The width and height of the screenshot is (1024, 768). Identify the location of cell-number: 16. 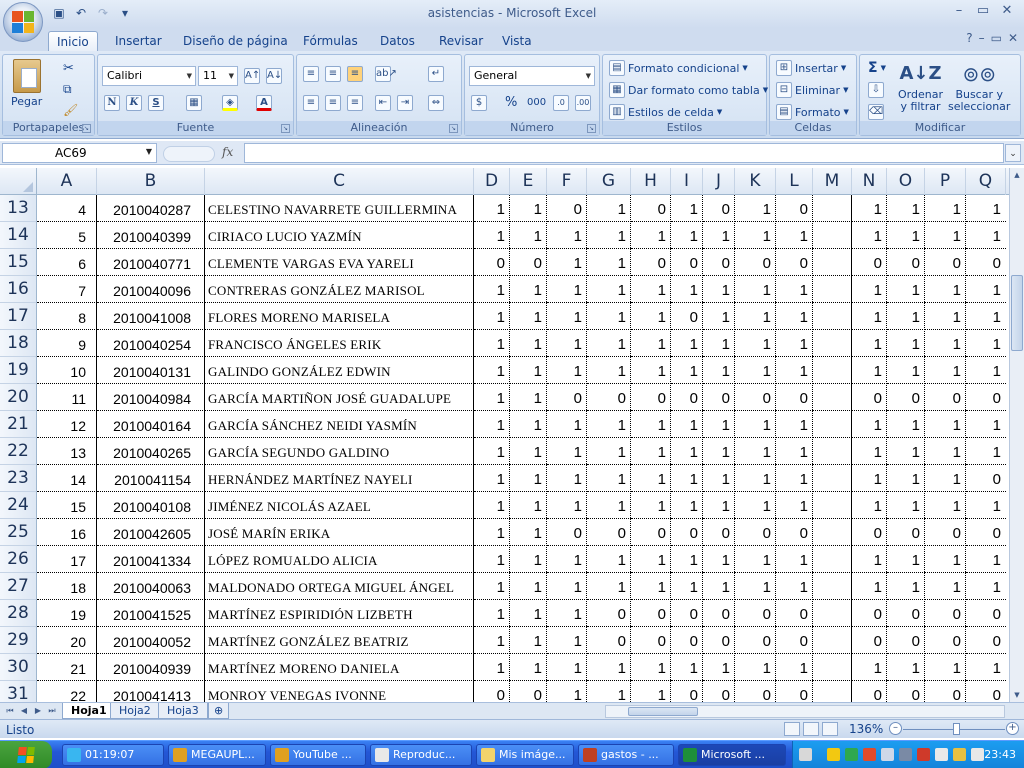
(67, 532).